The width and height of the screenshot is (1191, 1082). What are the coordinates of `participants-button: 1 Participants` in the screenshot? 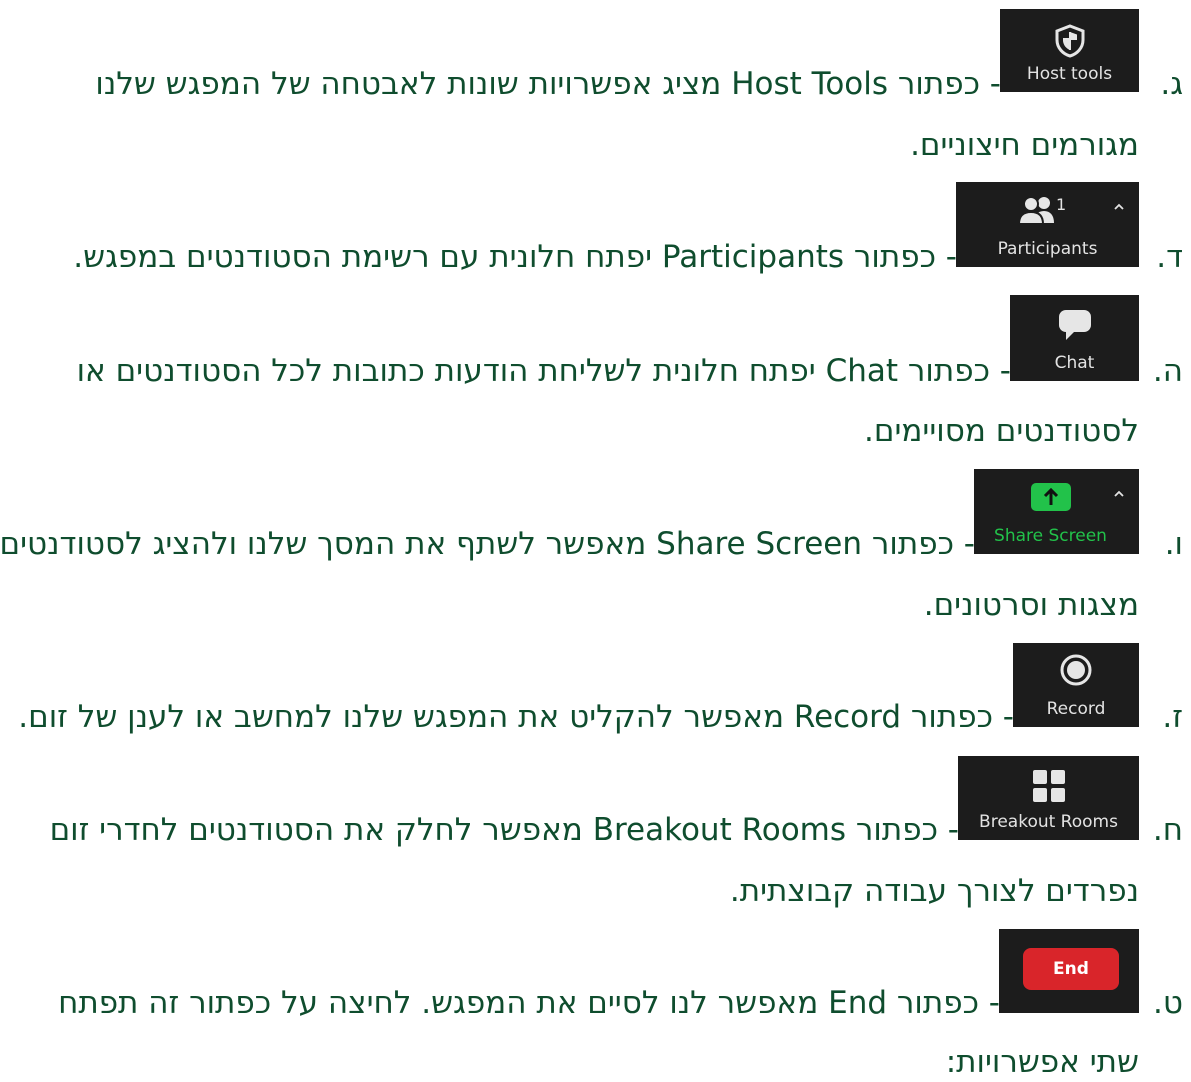 It's located at (1047, 224).